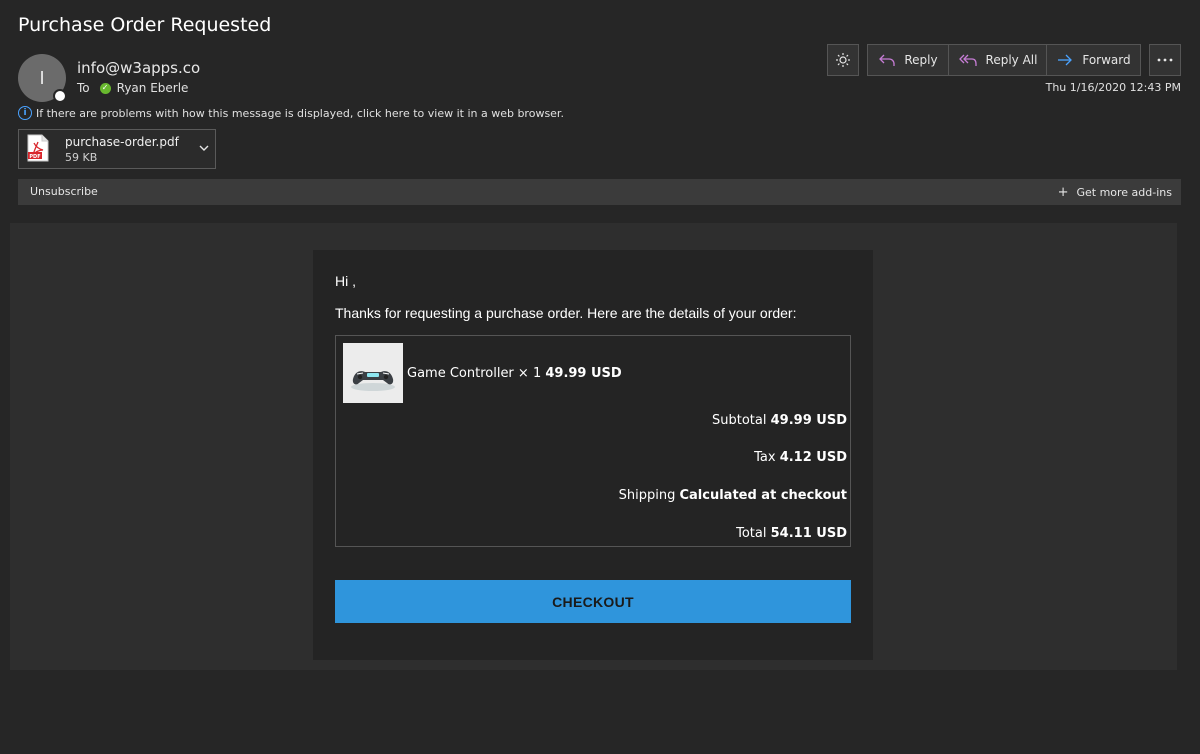  I want to click on forward-button: Forward, so click(1093, 60).